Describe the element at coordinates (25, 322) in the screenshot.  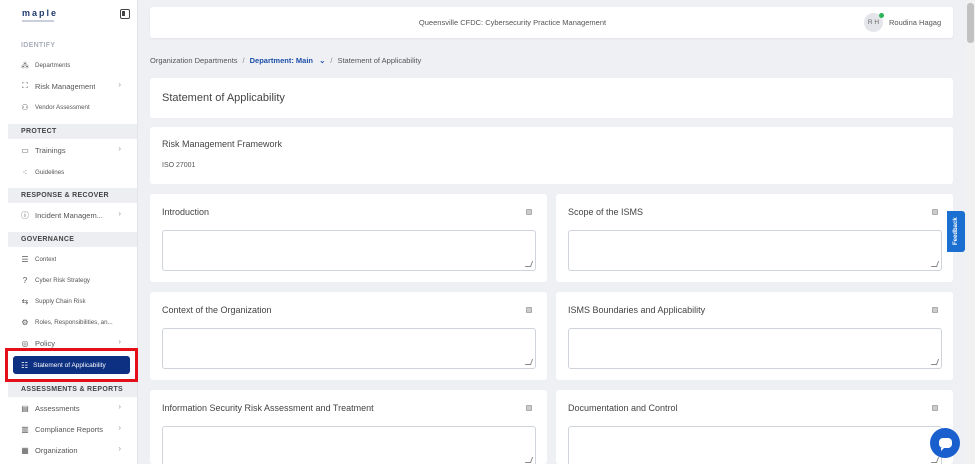
I see `gear-icon: ⚙` at that location.